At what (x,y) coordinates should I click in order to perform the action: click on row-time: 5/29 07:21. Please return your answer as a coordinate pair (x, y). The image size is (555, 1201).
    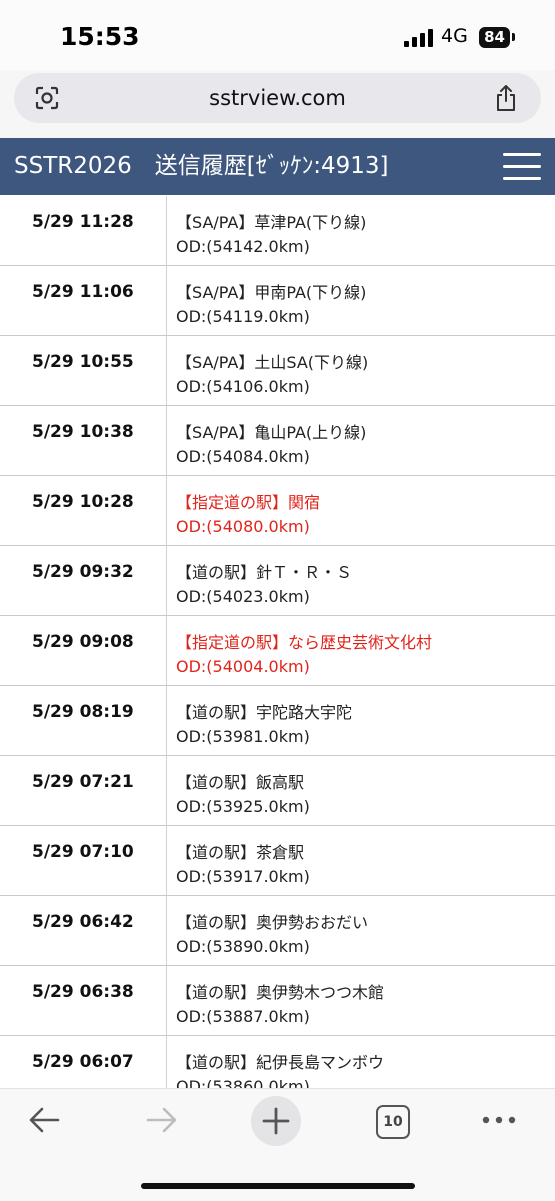
    Looking at the image, I should click on (83, 782).